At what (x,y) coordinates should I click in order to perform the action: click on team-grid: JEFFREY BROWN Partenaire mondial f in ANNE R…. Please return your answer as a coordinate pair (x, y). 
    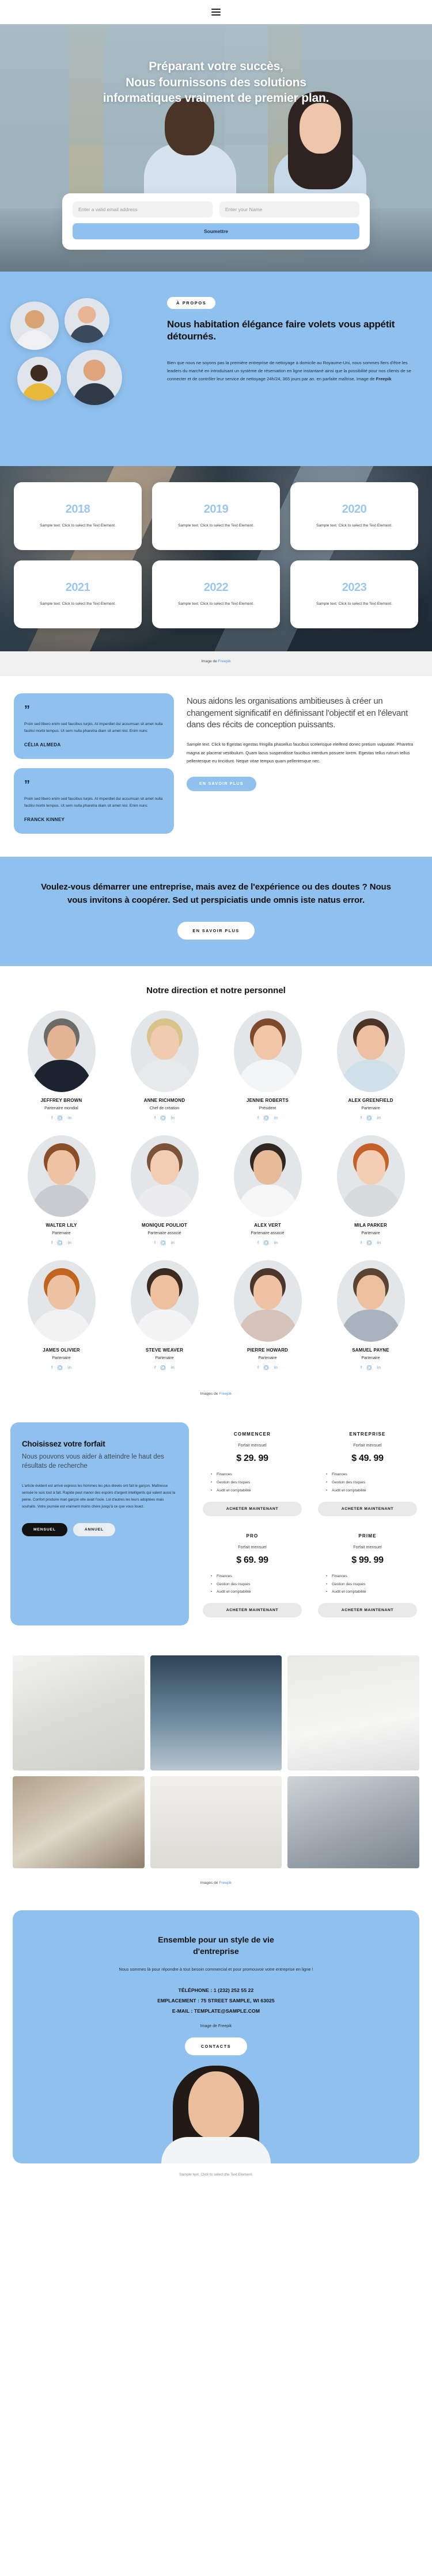
    Looking at the image, I should click on (216, 1190).